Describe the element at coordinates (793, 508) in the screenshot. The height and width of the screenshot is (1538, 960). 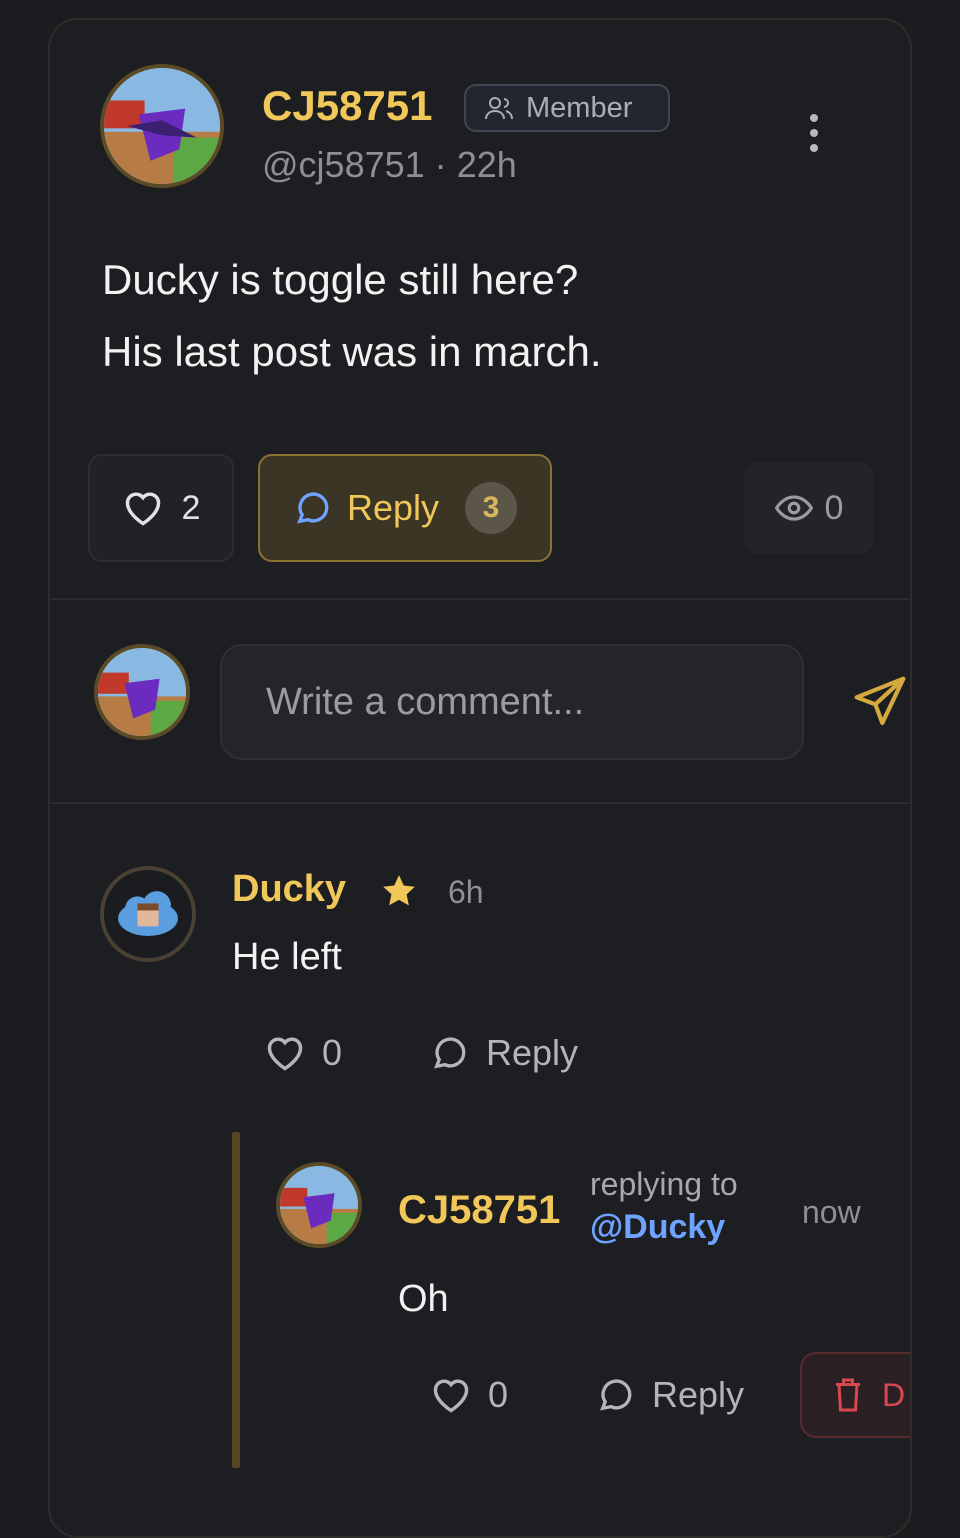
I see `eye-icon` at that location.